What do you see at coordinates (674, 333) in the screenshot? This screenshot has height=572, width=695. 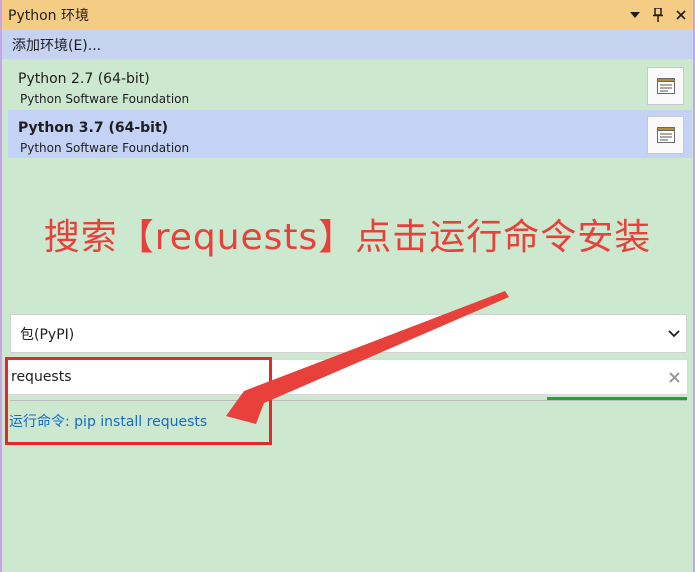 I see `chevron-down-icon` at bounding box center [674, 333].